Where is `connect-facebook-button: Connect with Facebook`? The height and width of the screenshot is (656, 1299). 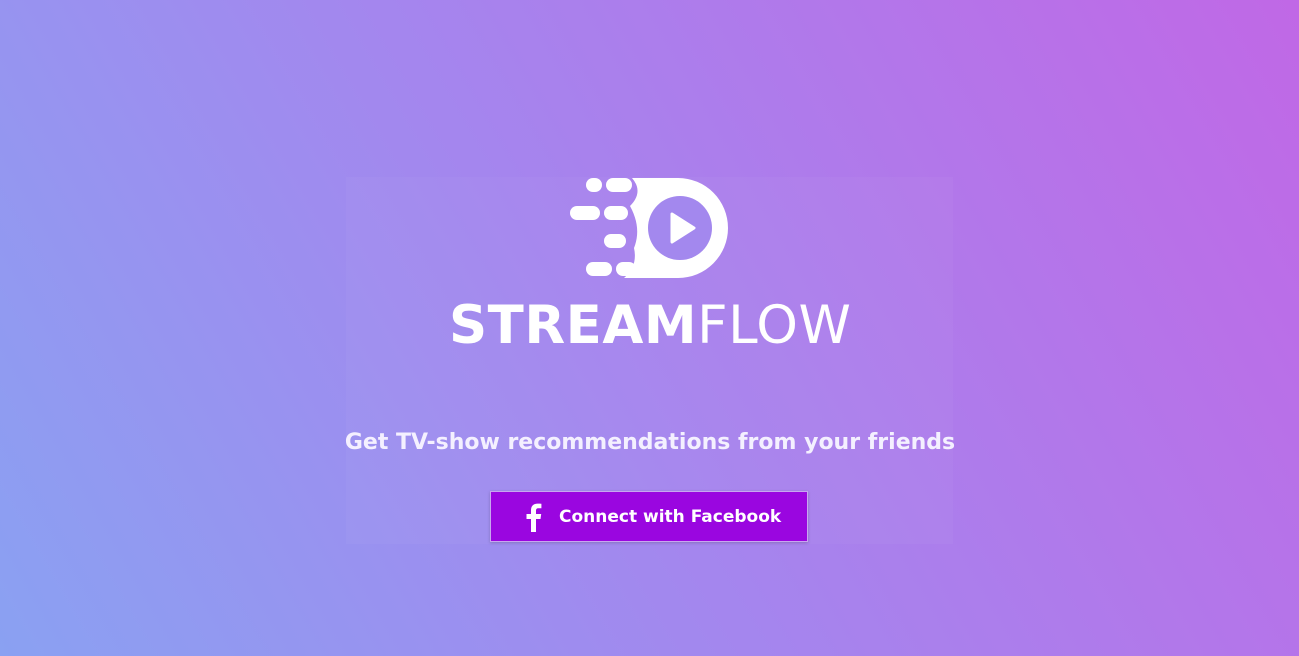
connect-facebook-button: Connect with Facebook is located at coordinates (649, 516).